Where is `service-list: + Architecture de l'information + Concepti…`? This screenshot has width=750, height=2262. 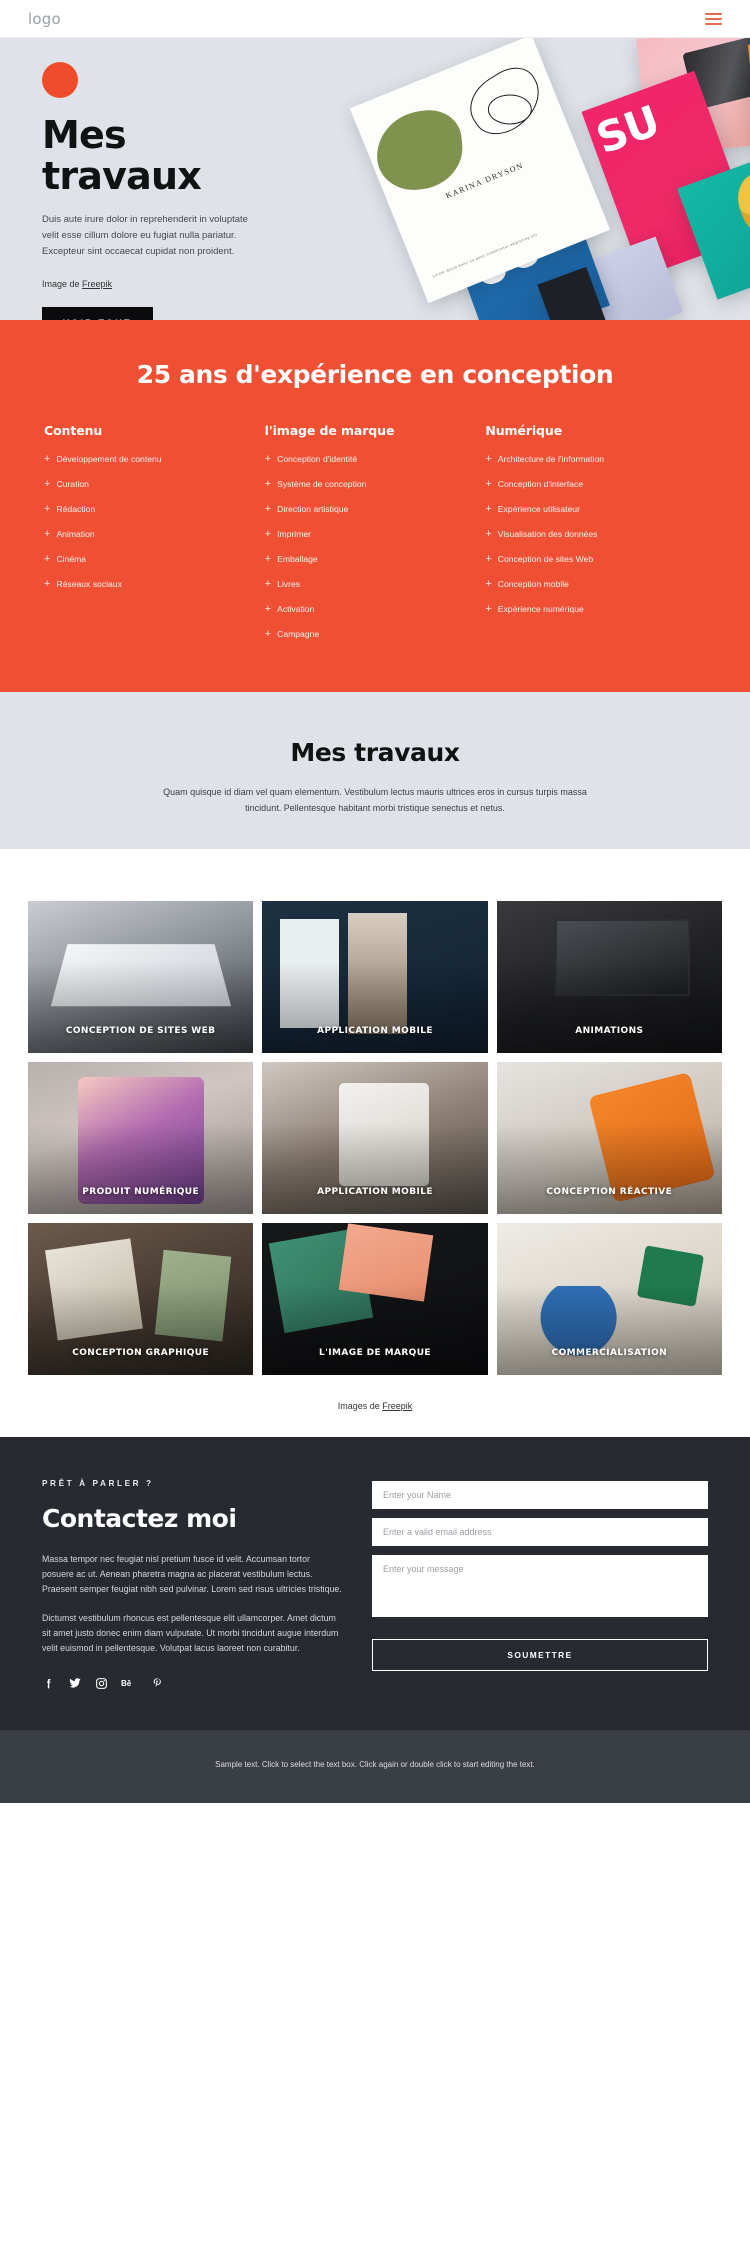
service-list: + Architecture de l'information + Concepti… is located at coordinates (595, 541).